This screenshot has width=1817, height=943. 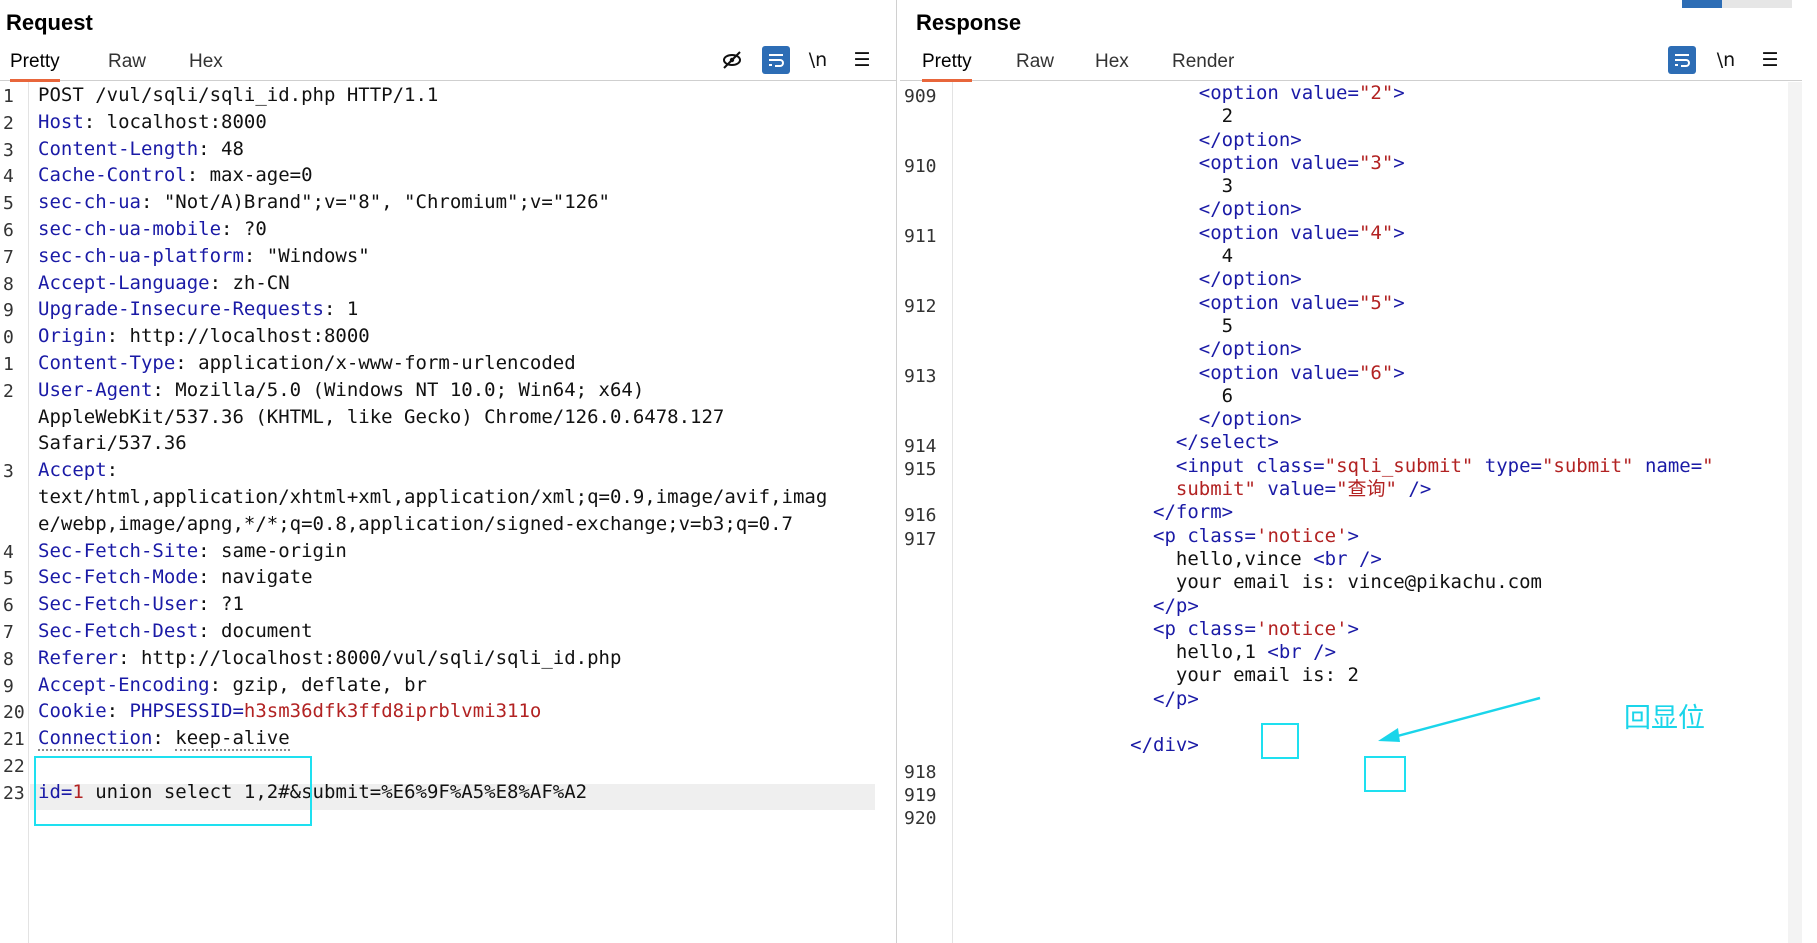 I want to click on response-tabs: Pretty Raw Hex Render, so click(x=1351, y=65).